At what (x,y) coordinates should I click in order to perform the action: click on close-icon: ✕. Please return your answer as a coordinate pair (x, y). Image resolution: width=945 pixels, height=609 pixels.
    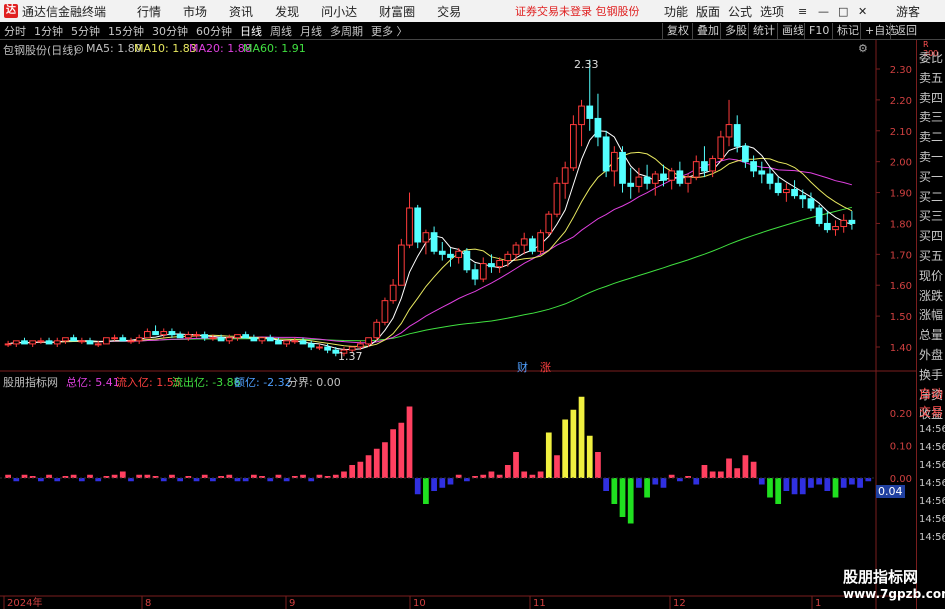
    Looking at the image, I should click on (862, 11).